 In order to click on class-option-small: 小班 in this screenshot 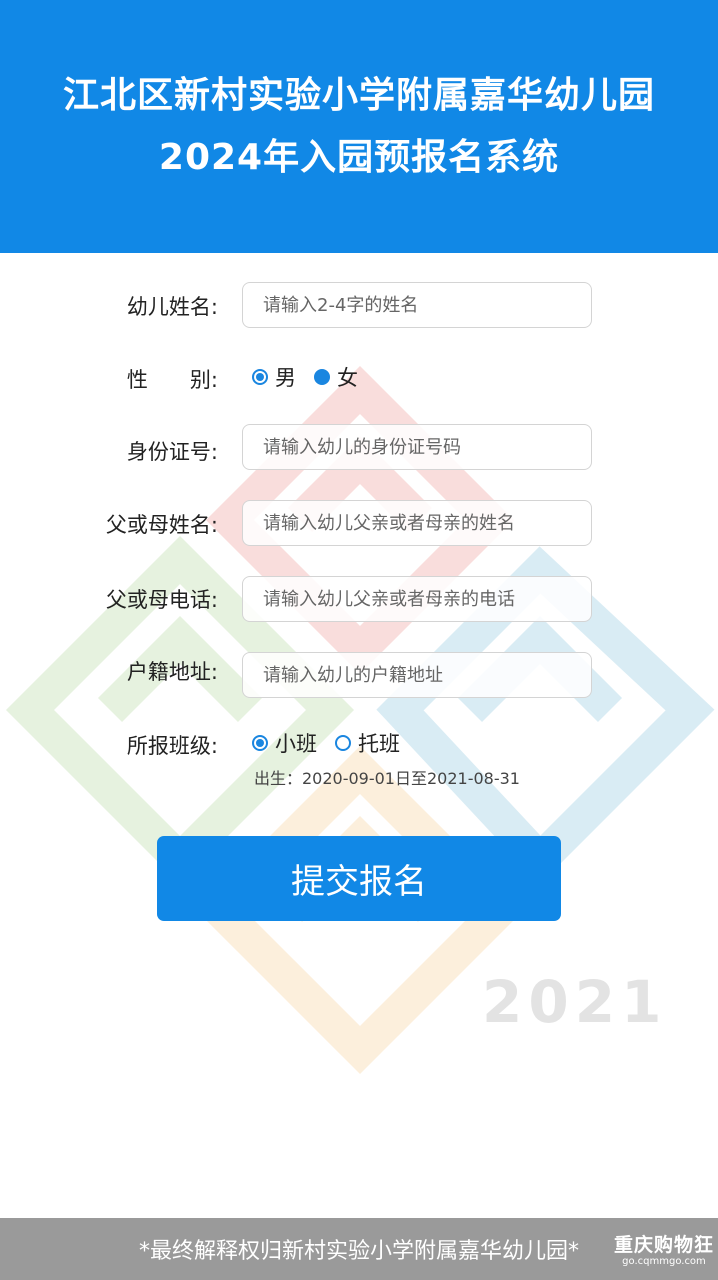, I will do `click(284, 743)`.